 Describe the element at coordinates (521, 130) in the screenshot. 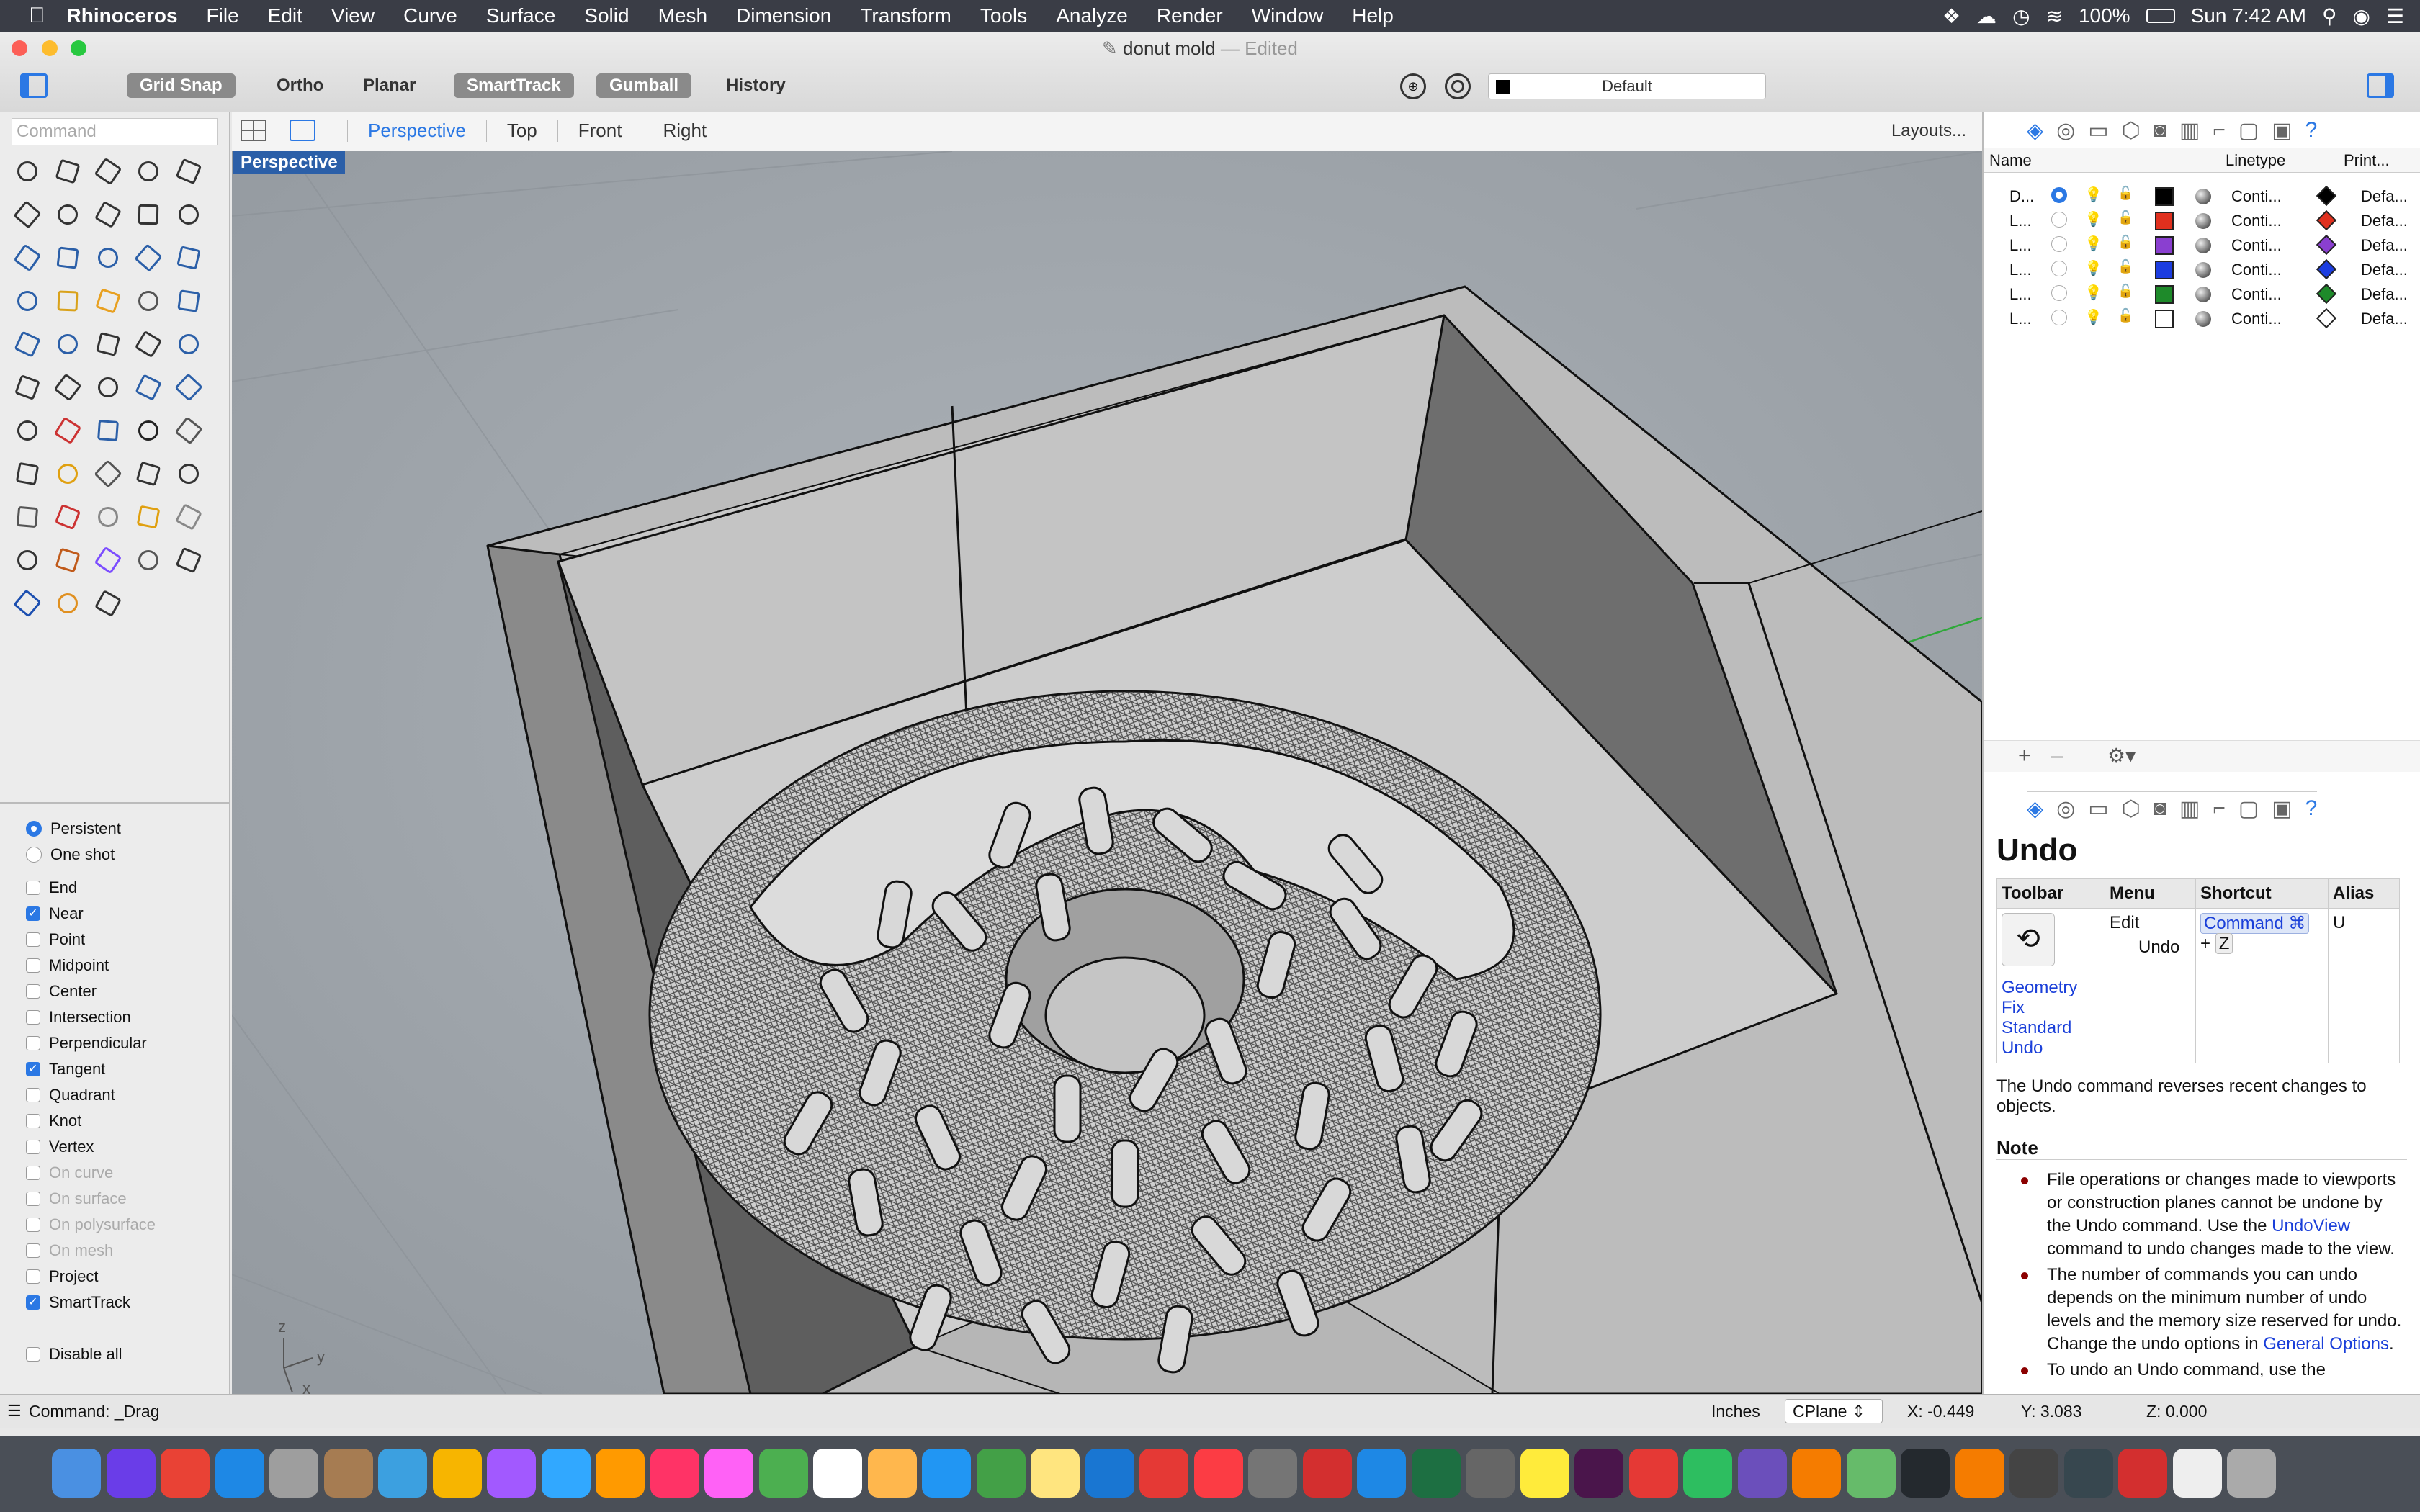

I see `tab-top: Top` at that location.